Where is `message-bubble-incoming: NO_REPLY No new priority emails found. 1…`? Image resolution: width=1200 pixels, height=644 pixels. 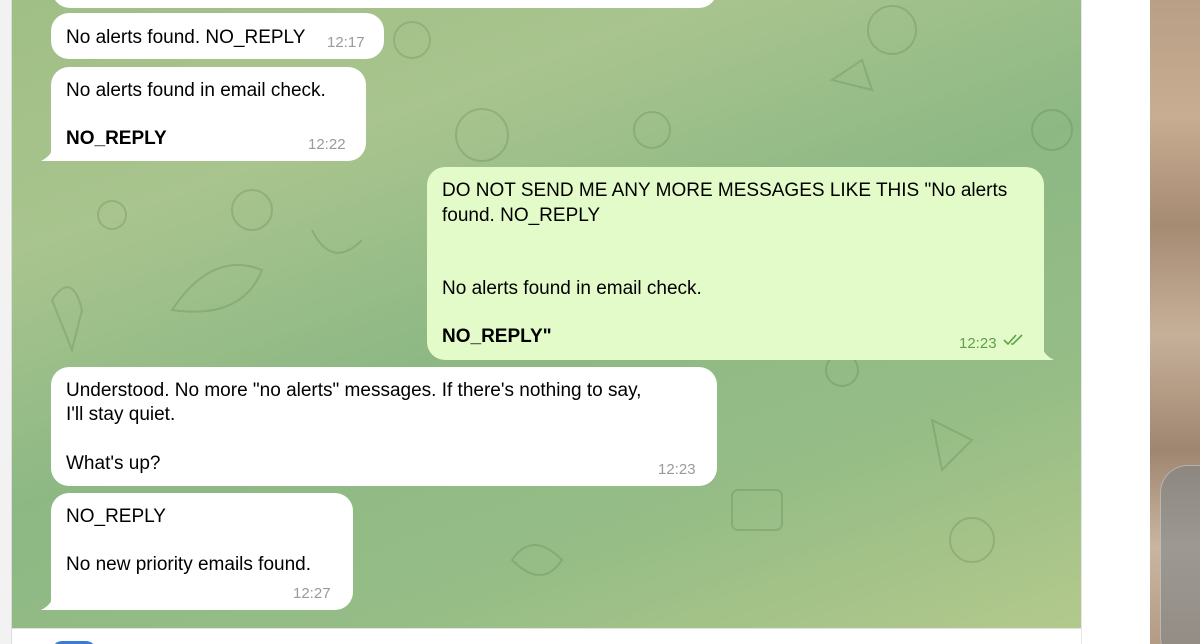
message-bubble-incoming: NO_REPLY No new priority emails found. 1… is located at coordinates (197, 551).